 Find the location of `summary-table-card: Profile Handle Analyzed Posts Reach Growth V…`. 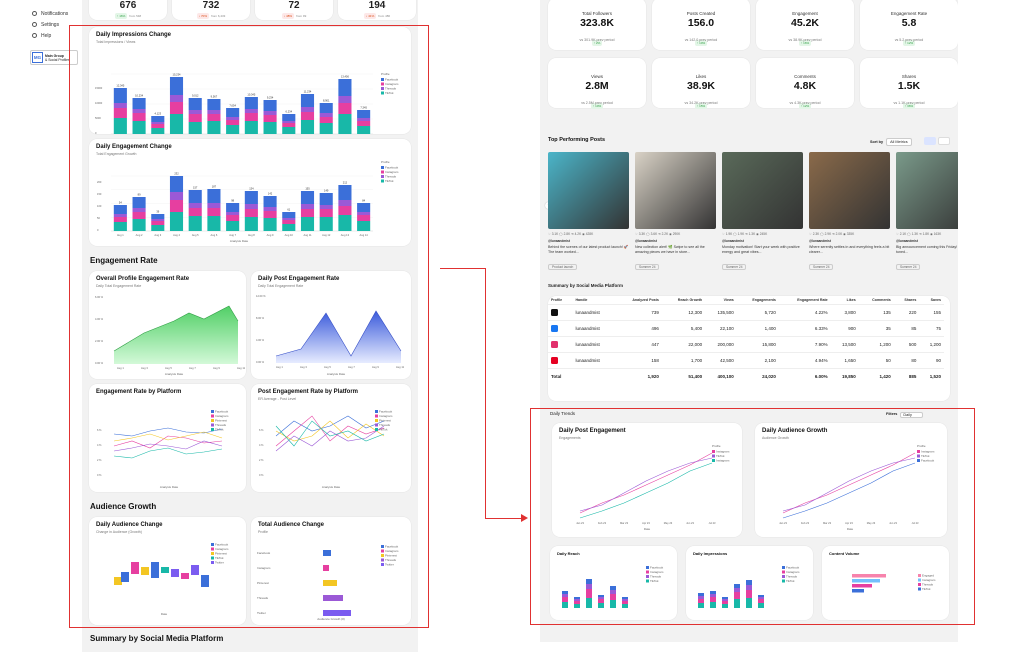

summary-table-card: Profile Handle Analyzed Posts Reach Growth V… is located at coordinates (749, 348).